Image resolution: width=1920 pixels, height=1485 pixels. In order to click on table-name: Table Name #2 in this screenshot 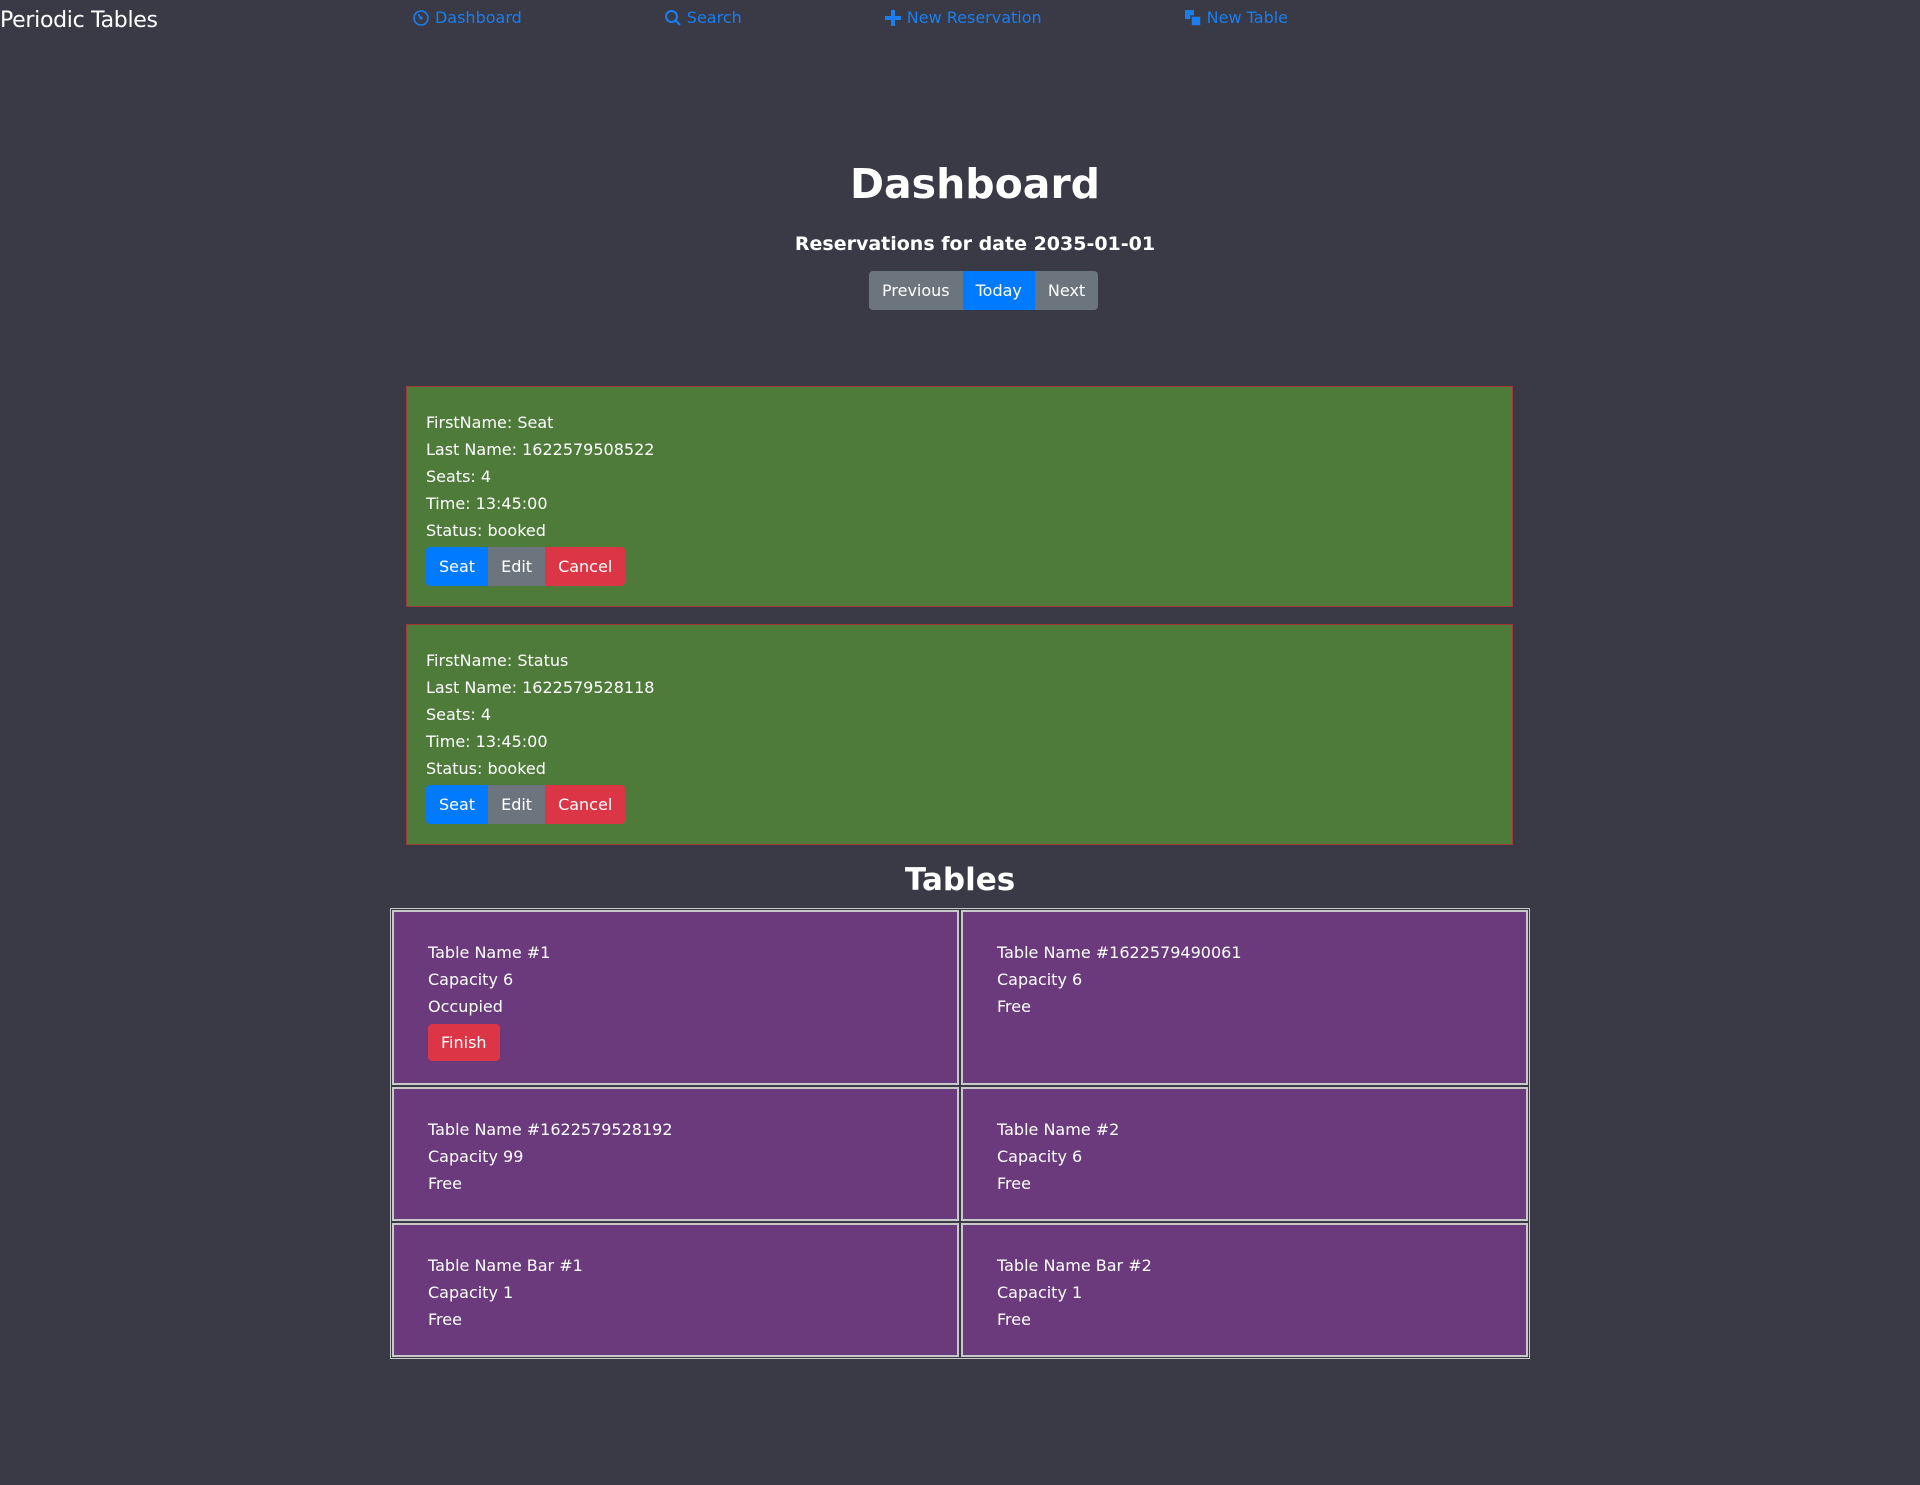, I will do `click(1058, 1129)`.